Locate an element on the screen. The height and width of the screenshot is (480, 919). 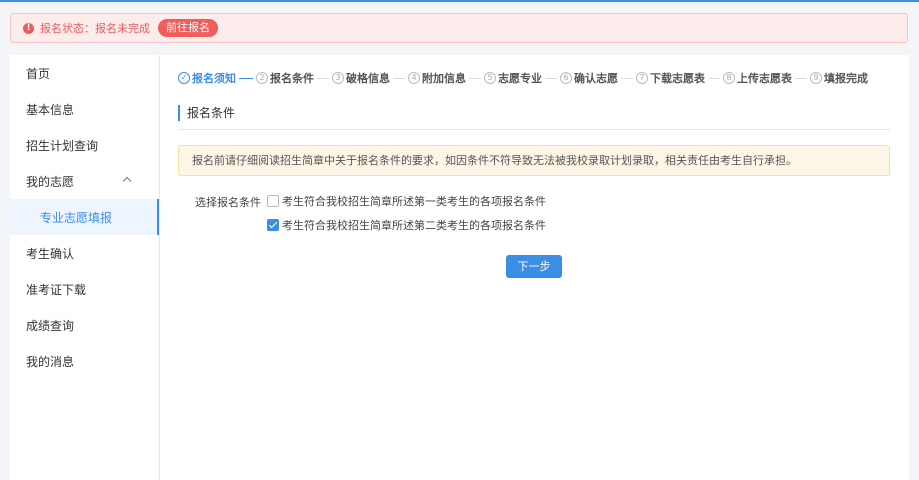
sidebar-item-label: 我的志愿 is located at coordinates (50, 181).